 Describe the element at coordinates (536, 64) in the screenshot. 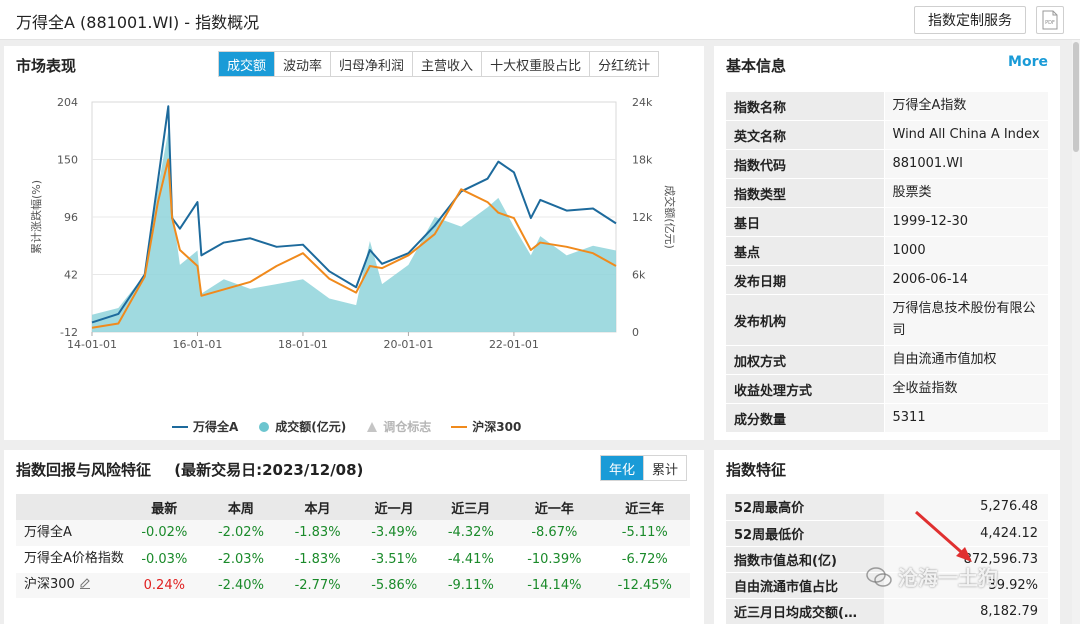

I see `tab-top10-weight: 十大权重股占比` at that location.